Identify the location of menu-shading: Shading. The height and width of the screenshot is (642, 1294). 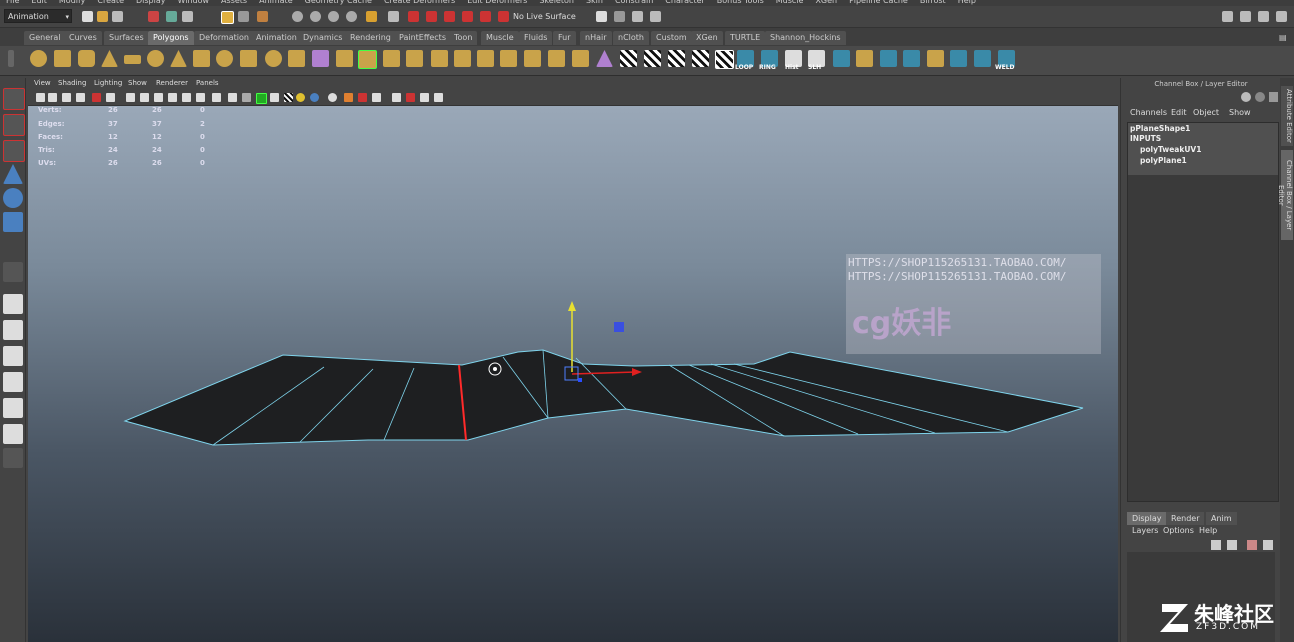
(72, 83).